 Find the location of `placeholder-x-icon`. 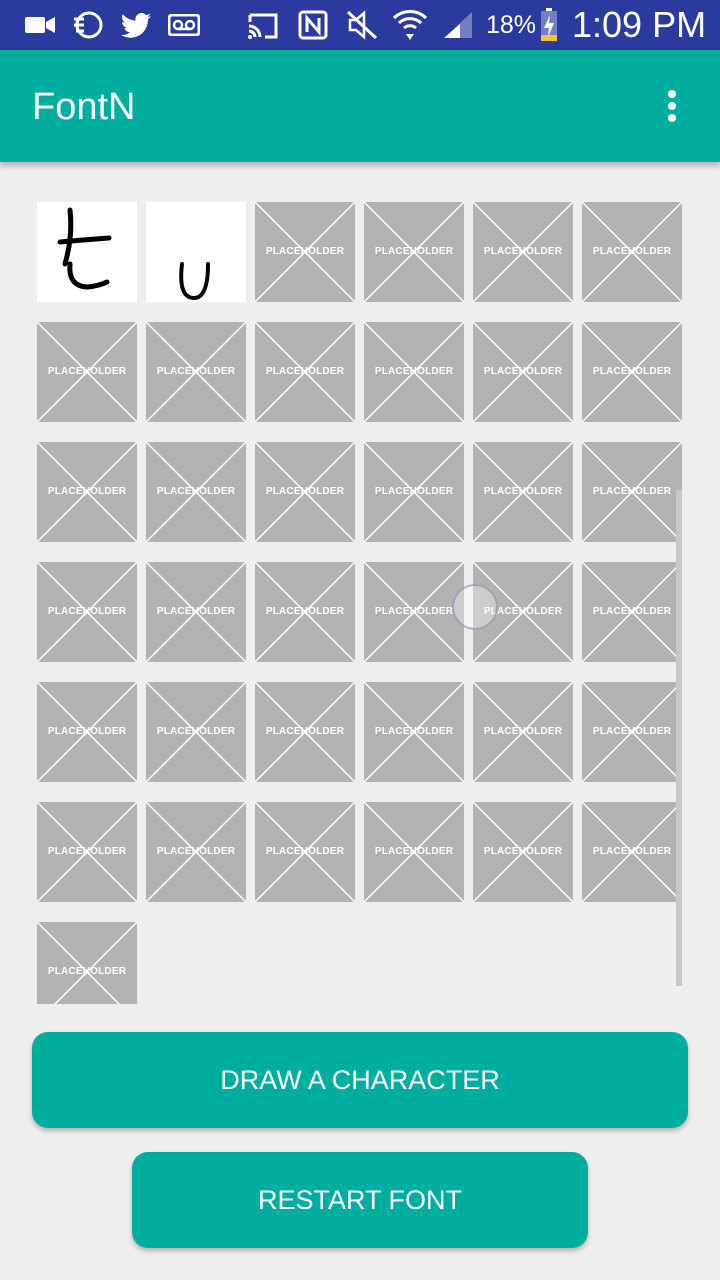

placeholder-x-icon is located at coordinates (87, 963).